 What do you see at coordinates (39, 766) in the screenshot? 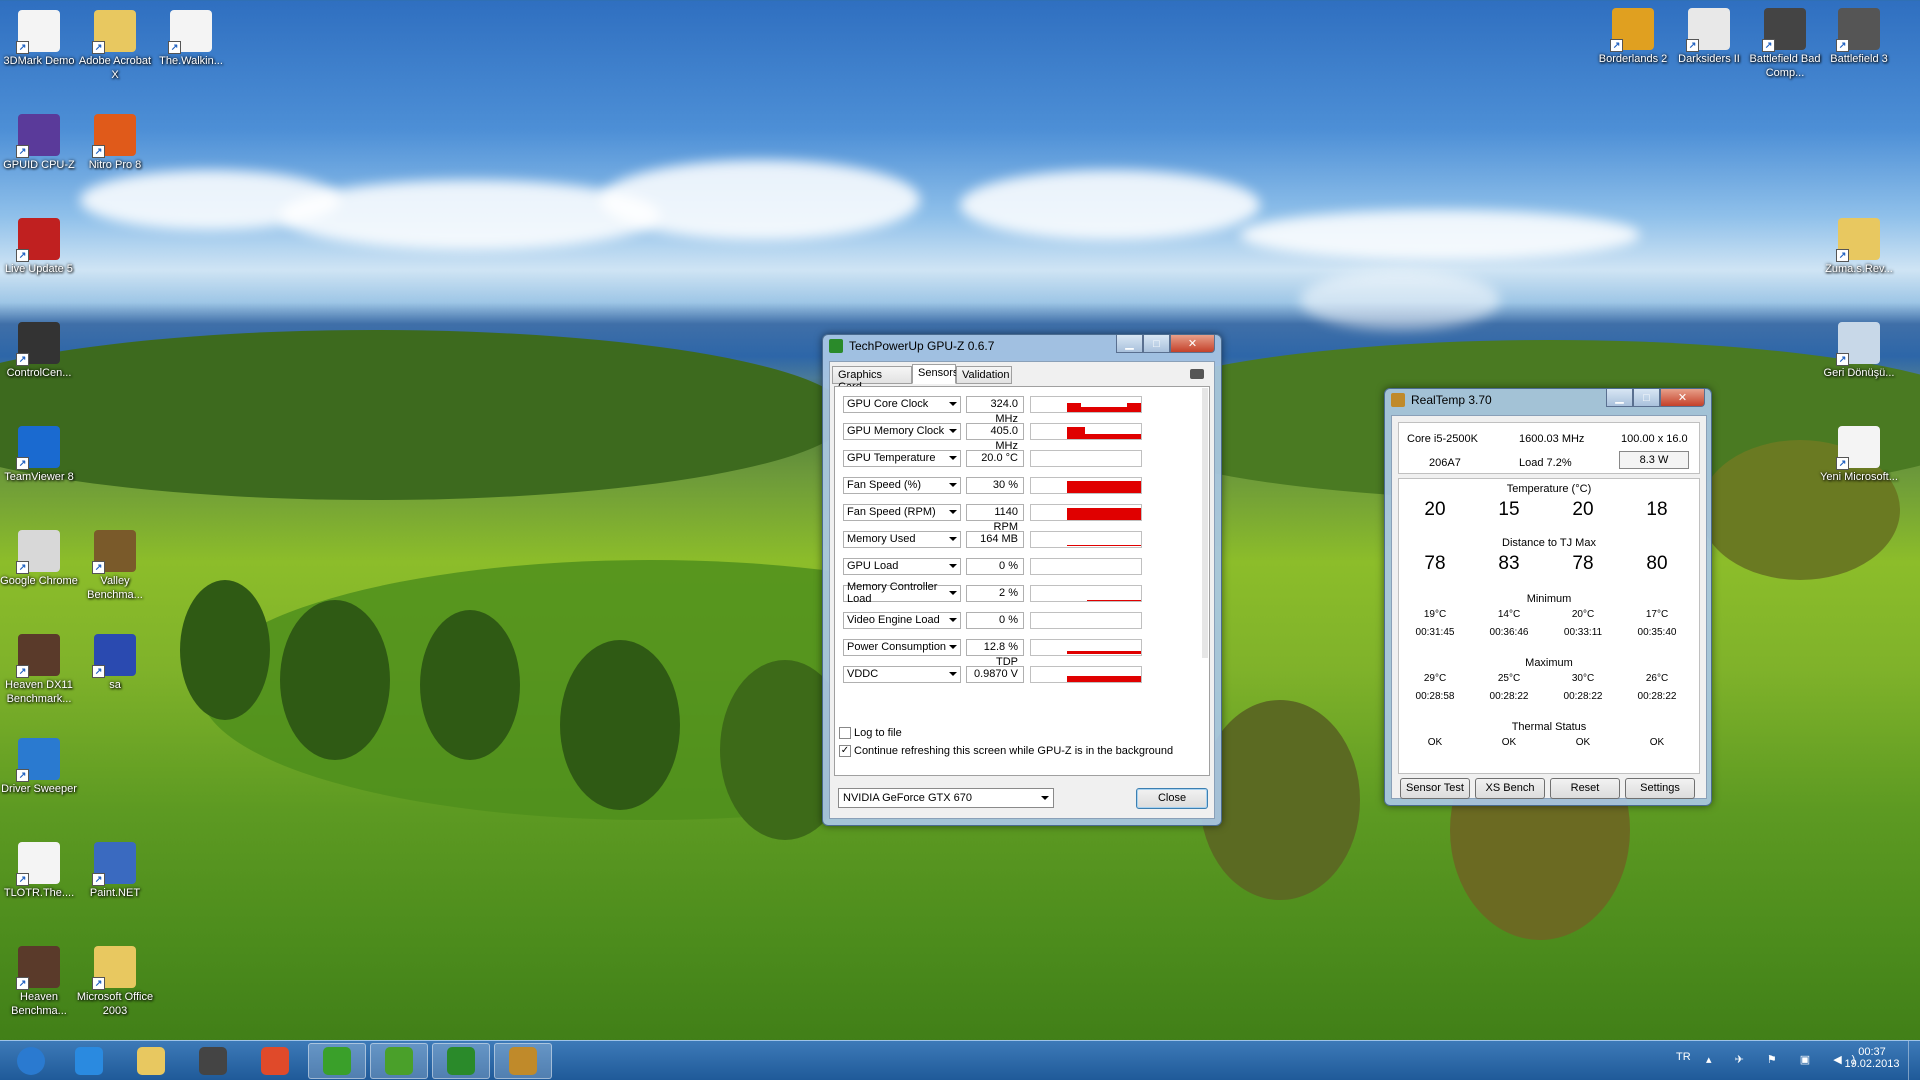
I see `desktop-icon-shortcut: ↗ Driver Sweeper` at bounding box center [39, 766].